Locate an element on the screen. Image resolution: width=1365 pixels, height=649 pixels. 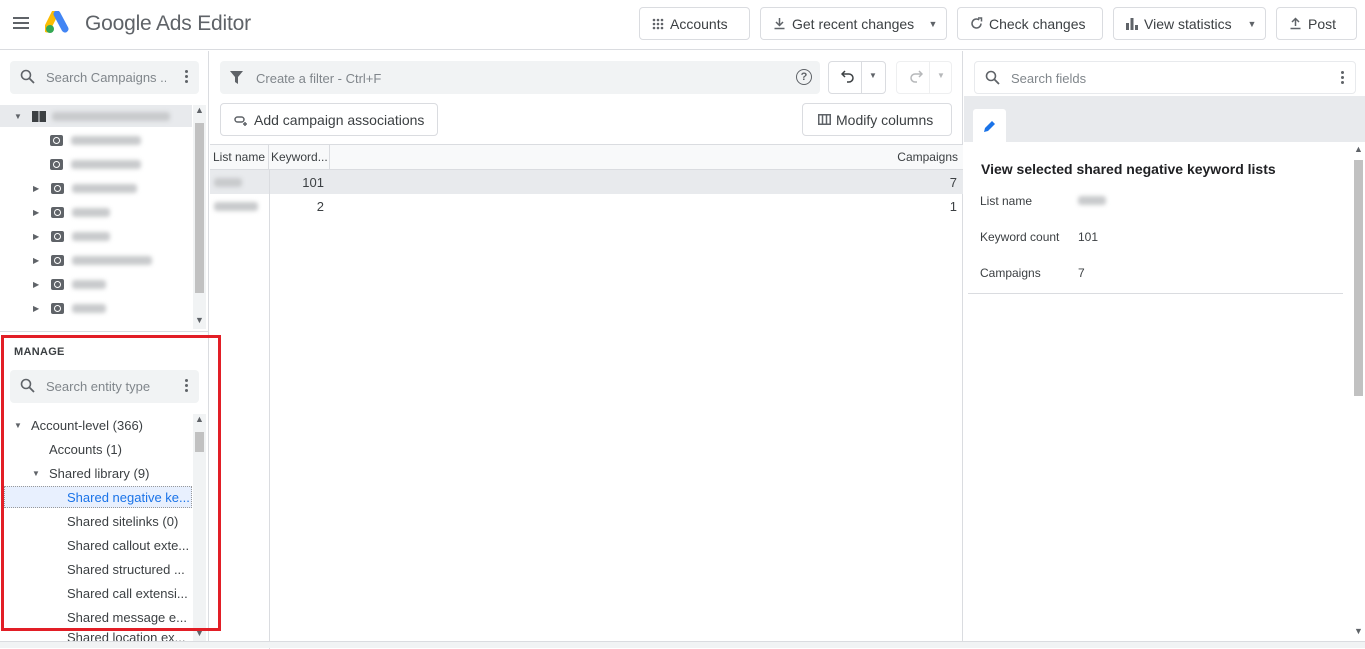
redo-button: ▼ is located at coordinates (924, 77).